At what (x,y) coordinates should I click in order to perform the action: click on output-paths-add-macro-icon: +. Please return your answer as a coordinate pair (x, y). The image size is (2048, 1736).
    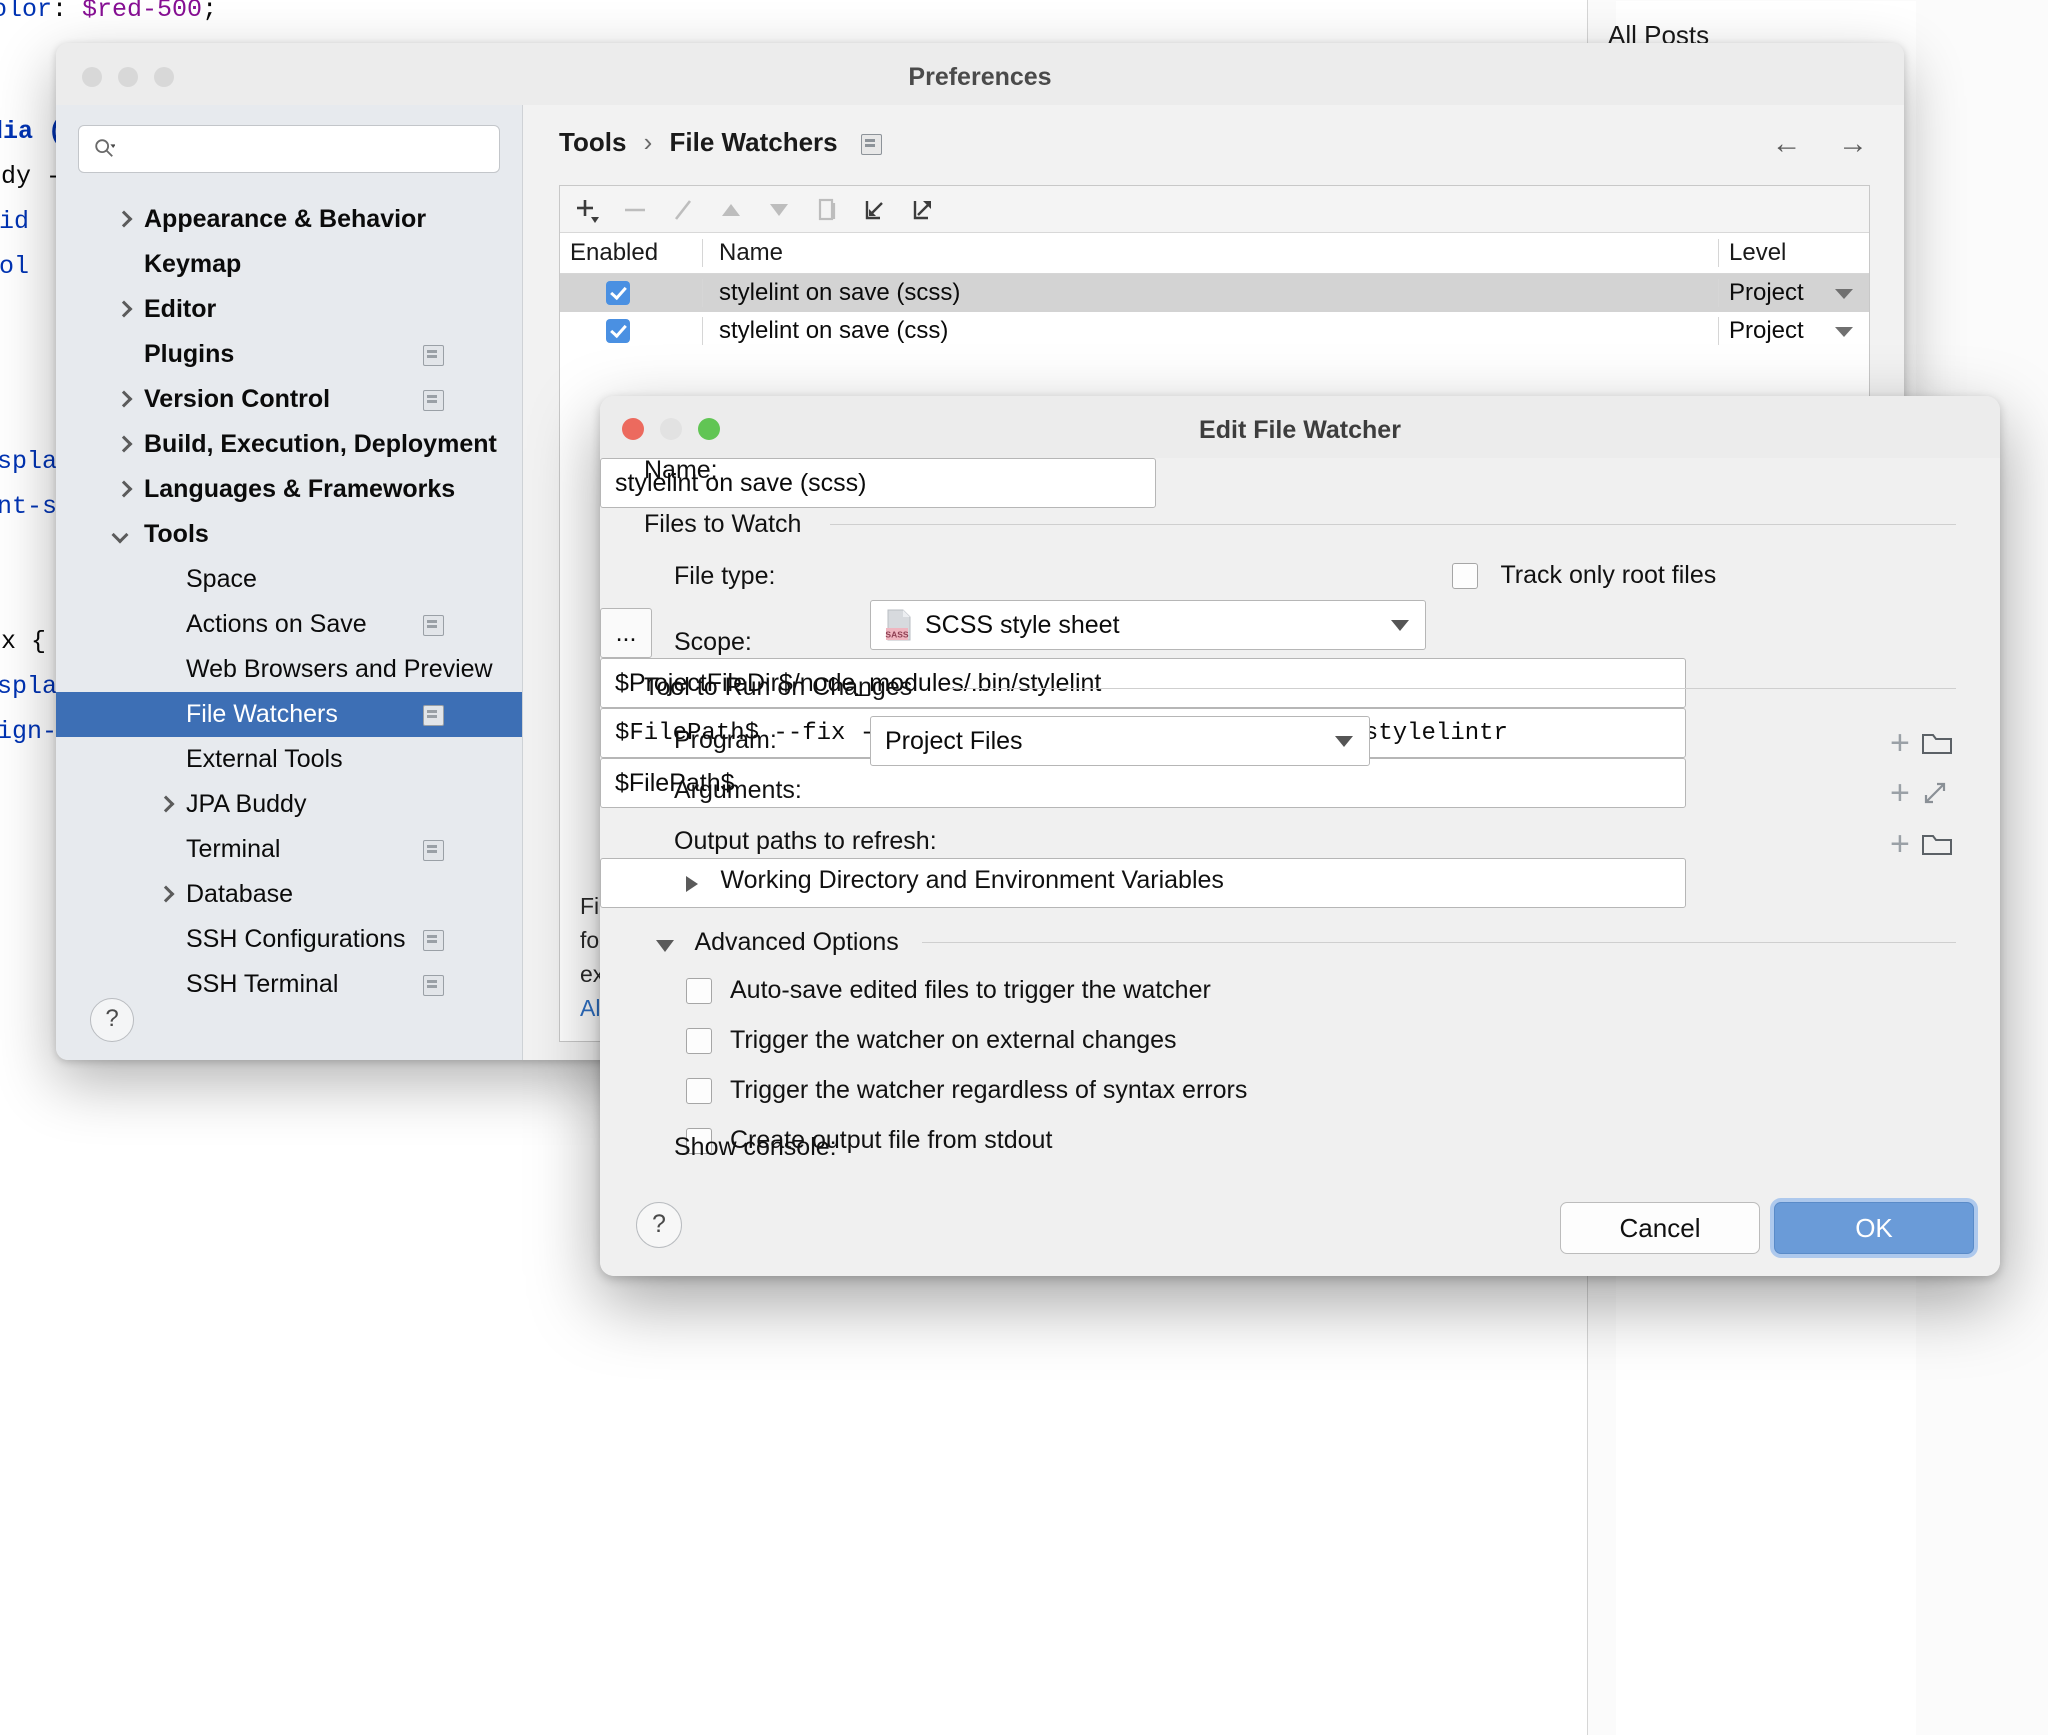
    Looking at the image, I should click on (1900, 844).